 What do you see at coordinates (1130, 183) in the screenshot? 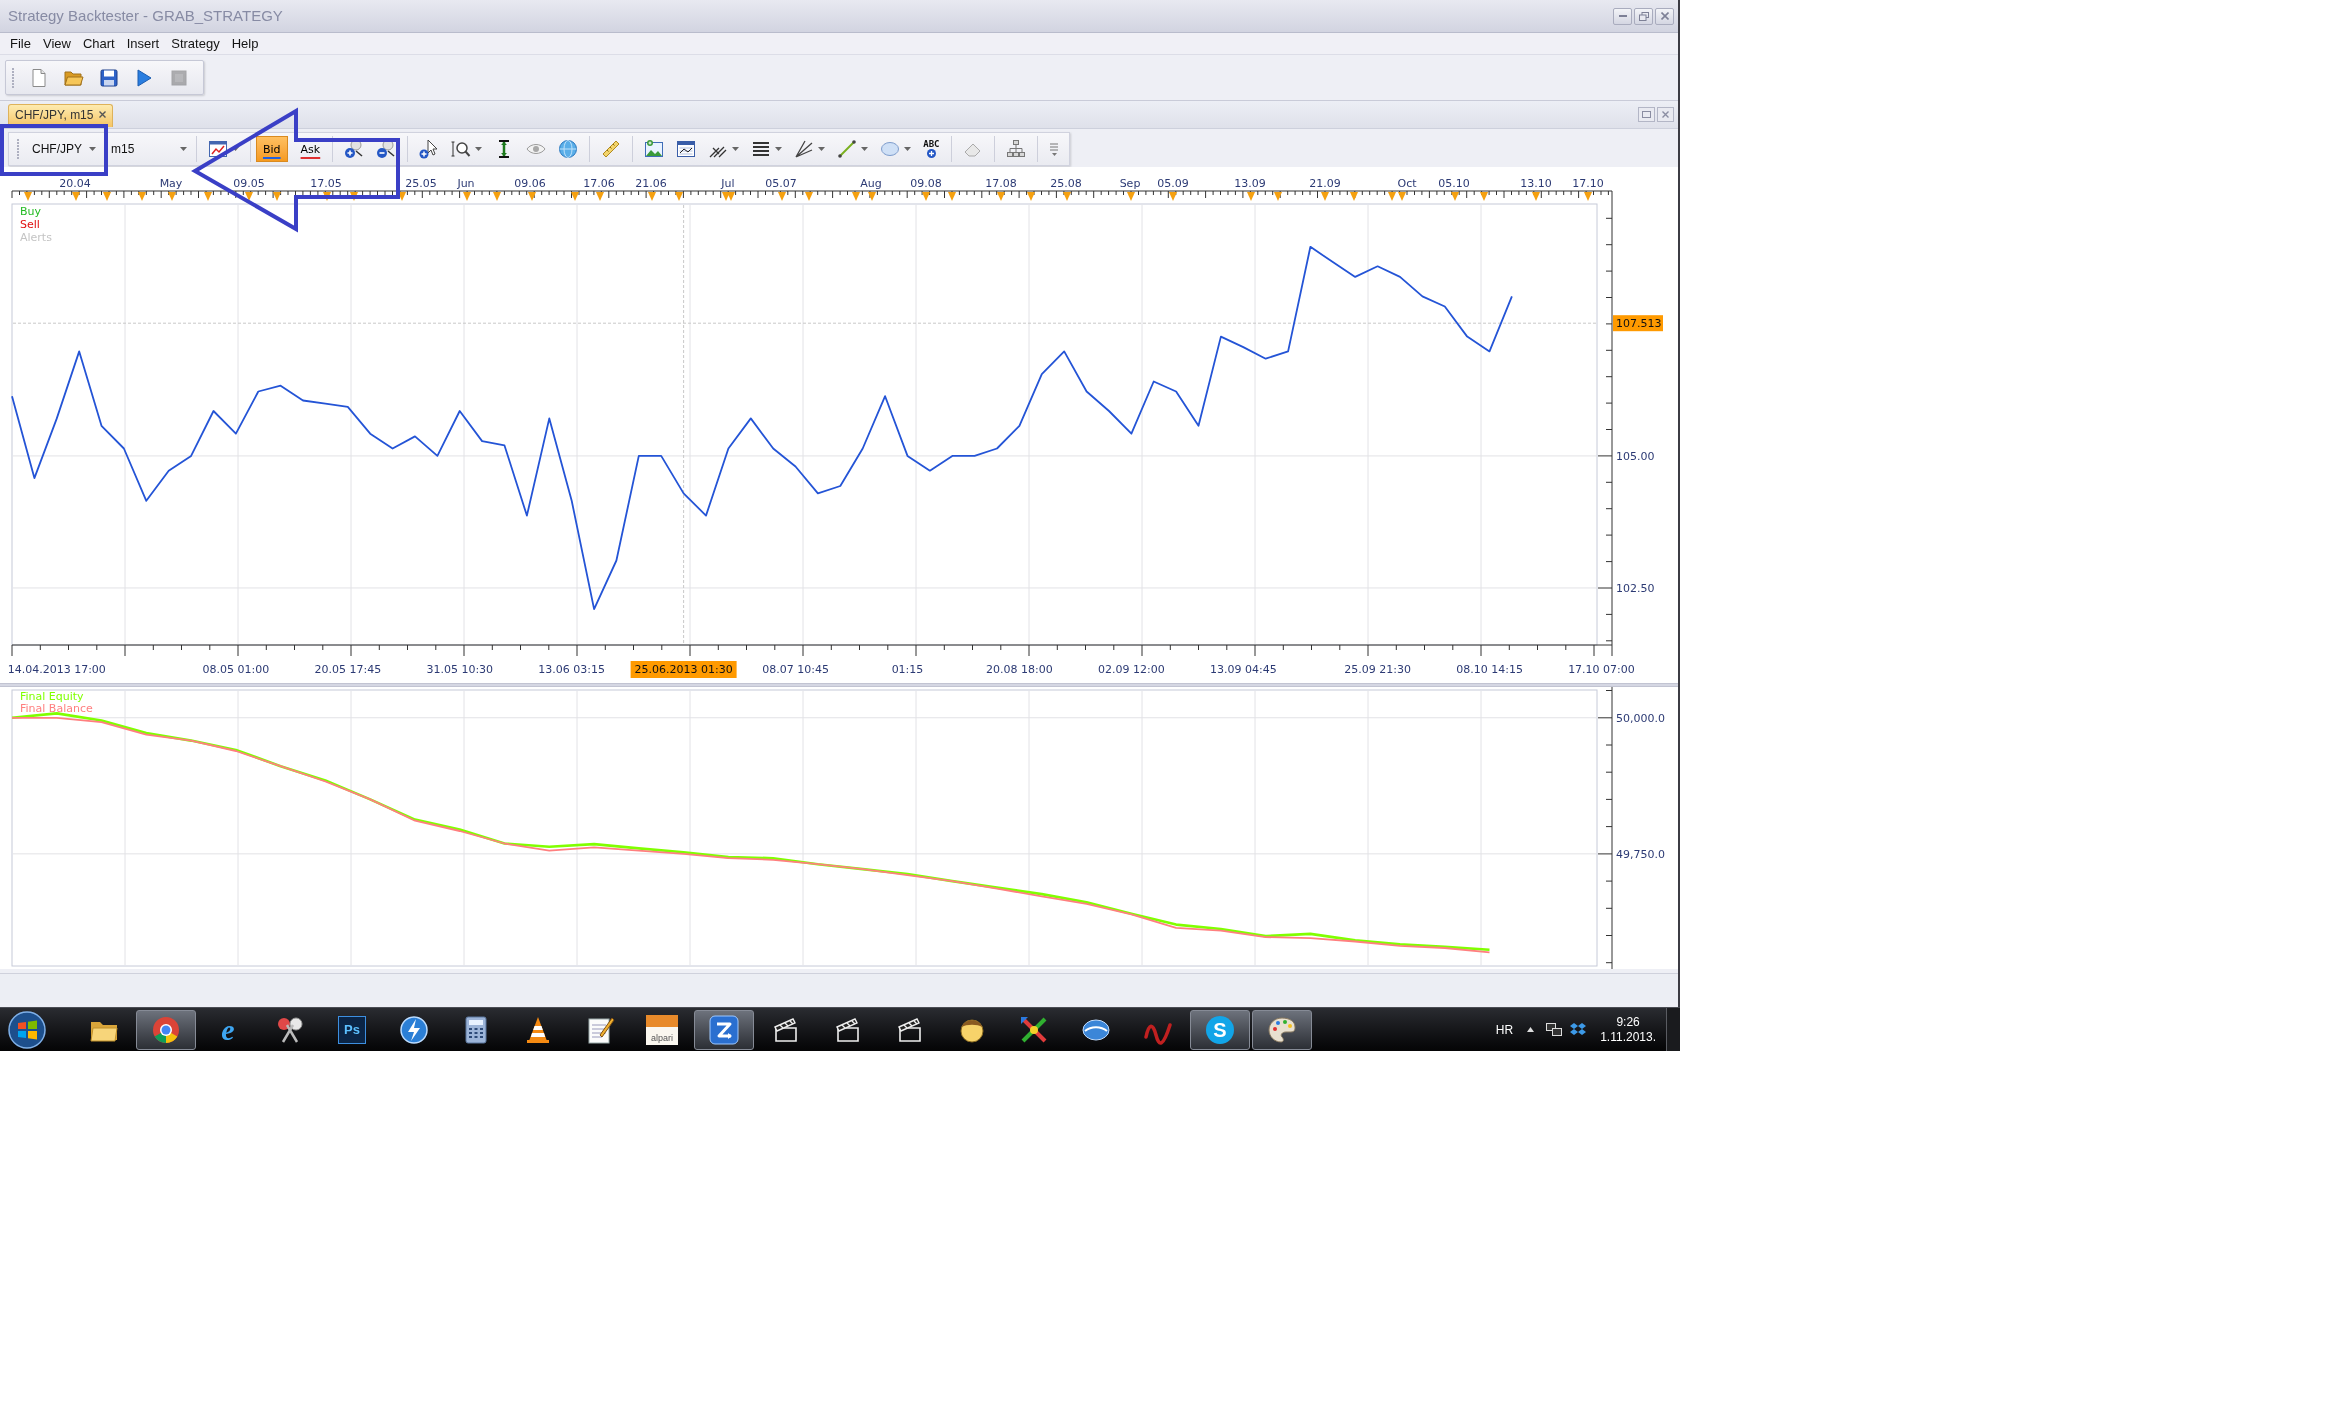
I see `axis-label: Sep` at bounding box center [1130, 183].